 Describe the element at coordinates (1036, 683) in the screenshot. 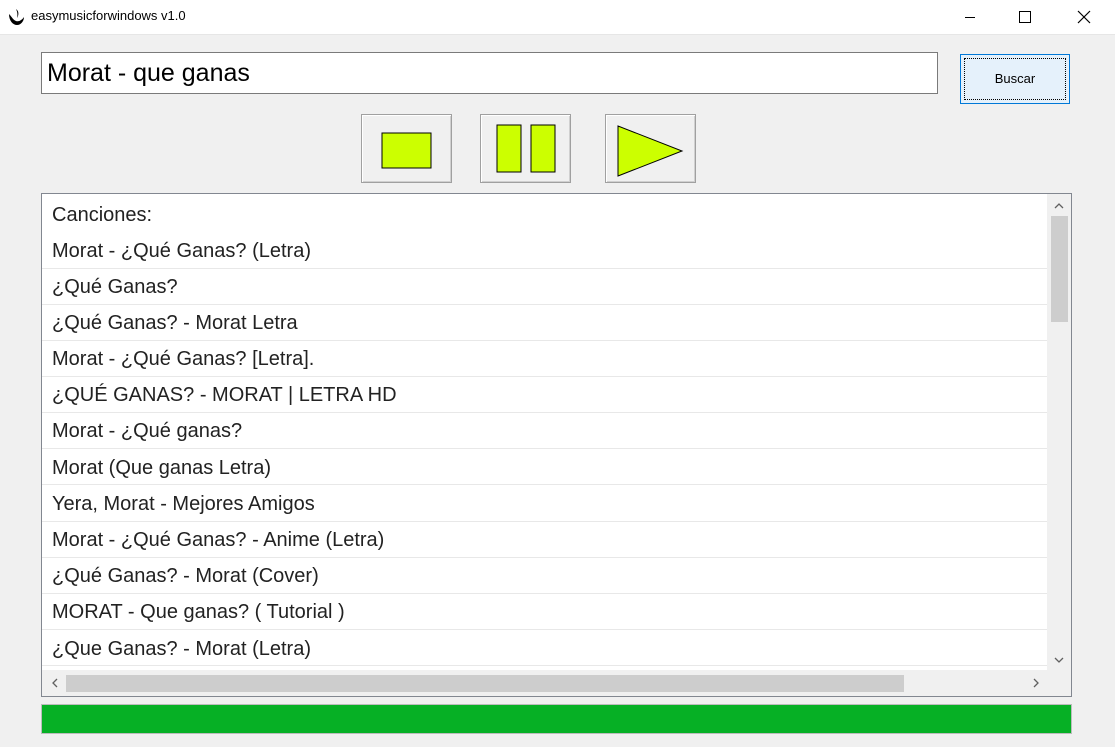

I see `scroll-right-arrow-icon` at that location.